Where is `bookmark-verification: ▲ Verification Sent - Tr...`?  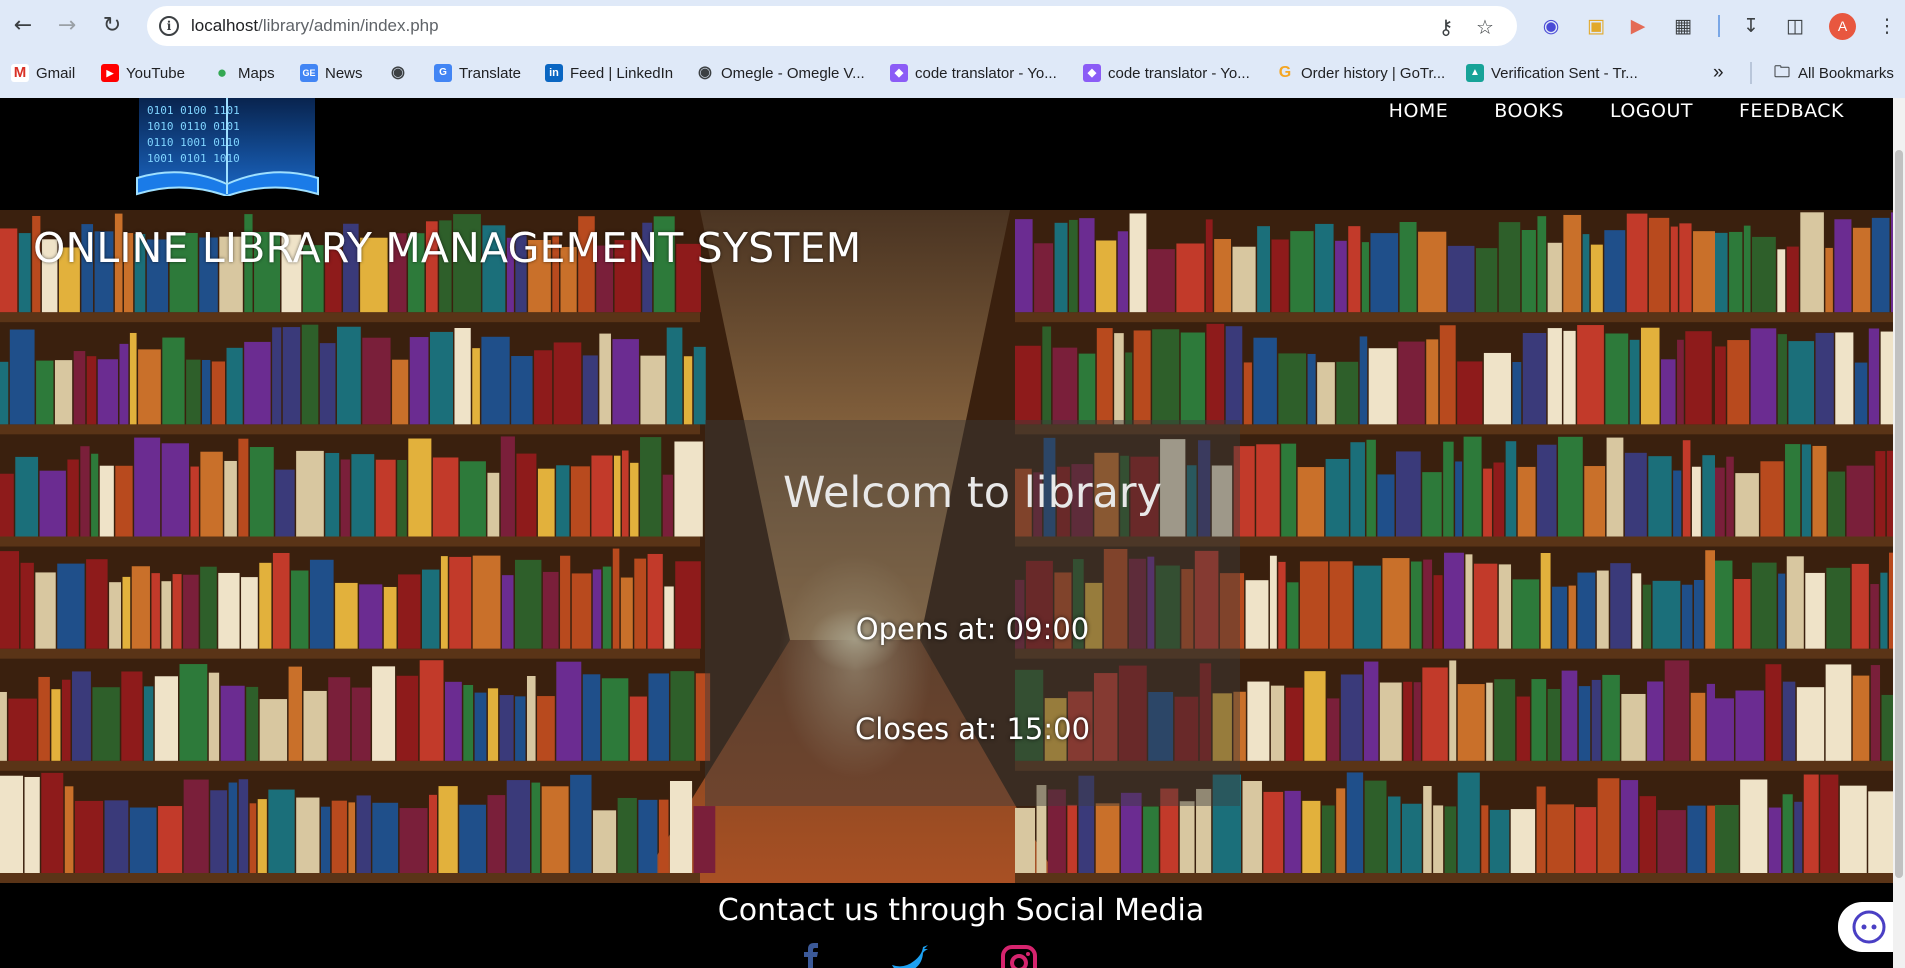
bookmark-verification: ▲ Verification Sent - Tr... is located at coordinates (1552, 73).